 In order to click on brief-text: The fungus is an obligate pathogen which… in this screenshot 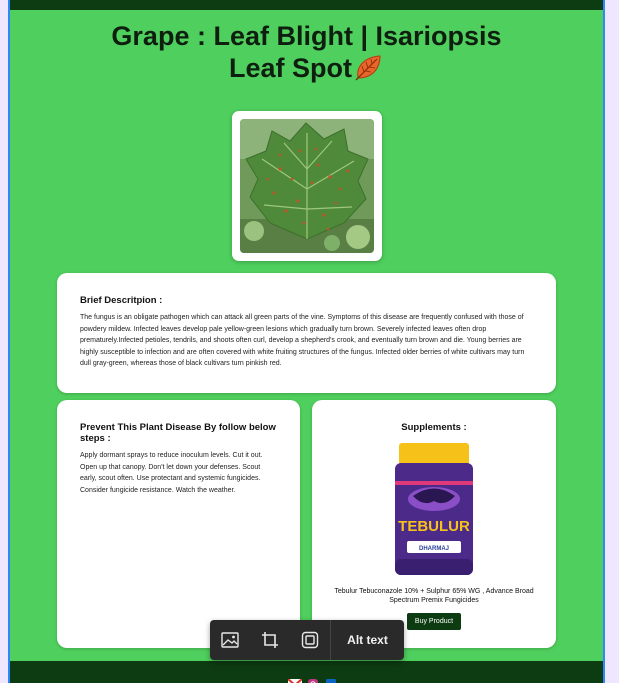, I will do `click(302, 341)`.